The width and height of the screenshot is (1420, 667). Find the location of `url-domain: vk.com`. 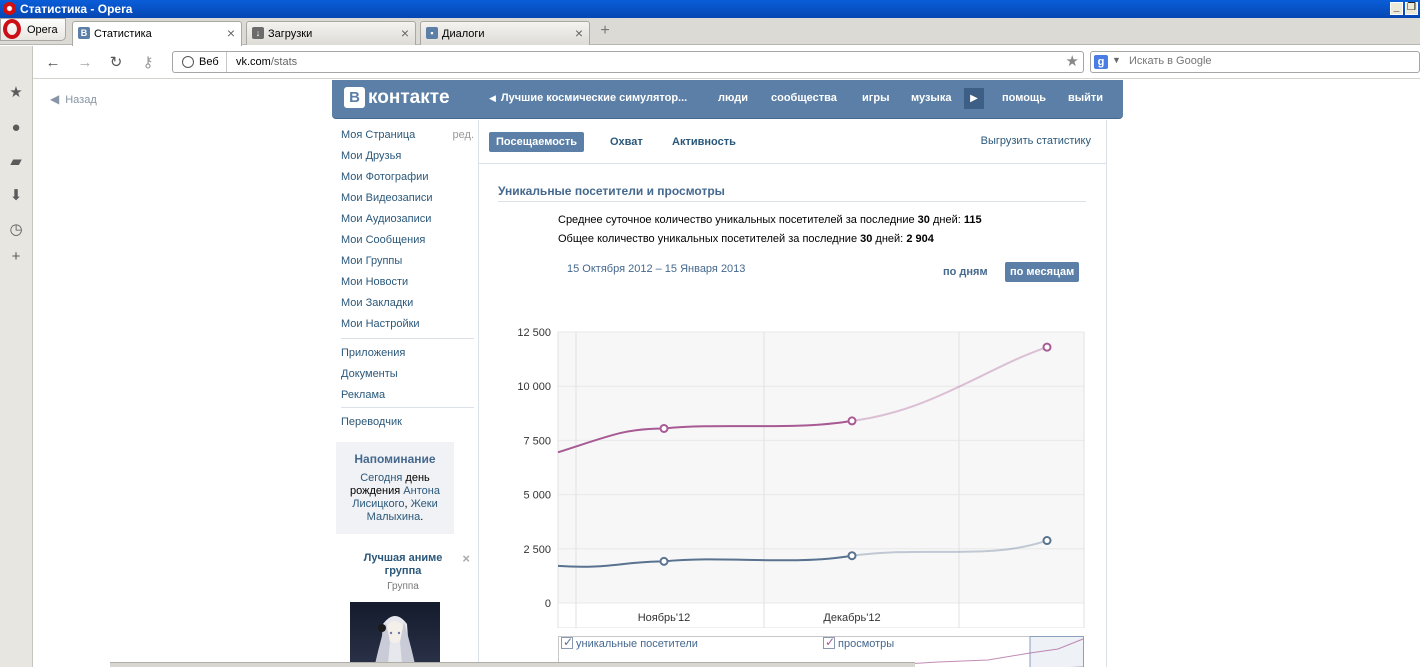

url-domain: vk.com is located at coordinates (253, 62).